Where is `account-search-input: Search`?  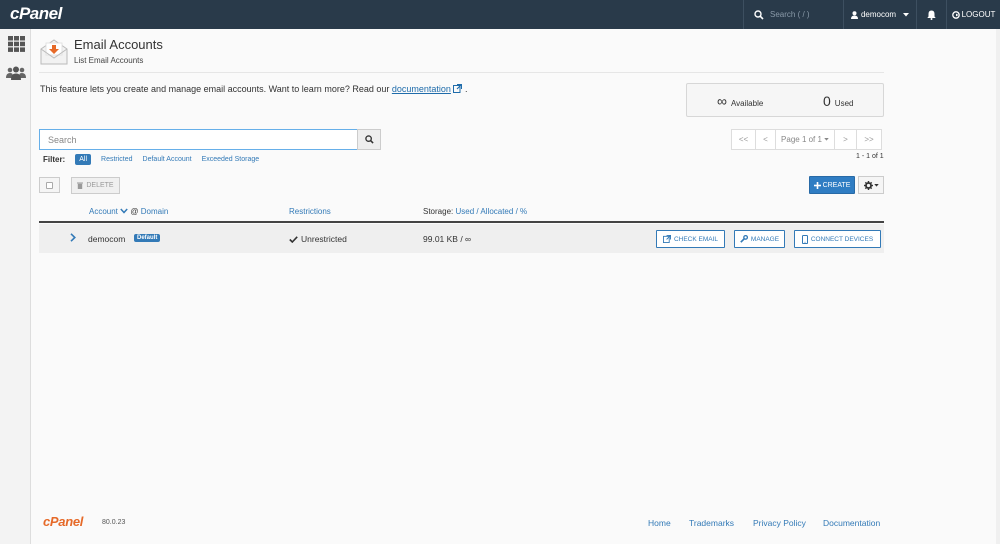 account-search-input: Search is located at coordinates (198, 139).